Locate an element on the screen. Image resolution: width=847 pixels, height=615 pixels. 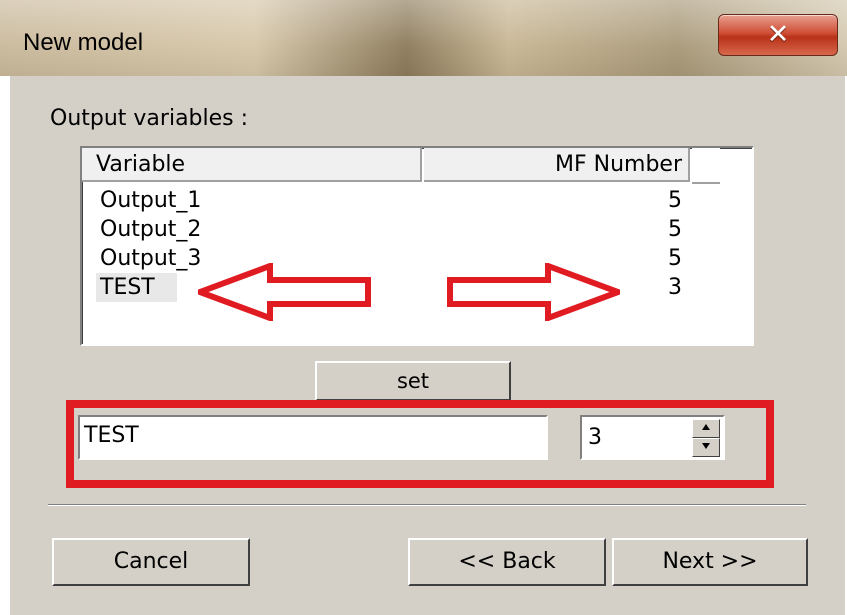
row-variable-name: TEST is located at coordinates (136, 287).